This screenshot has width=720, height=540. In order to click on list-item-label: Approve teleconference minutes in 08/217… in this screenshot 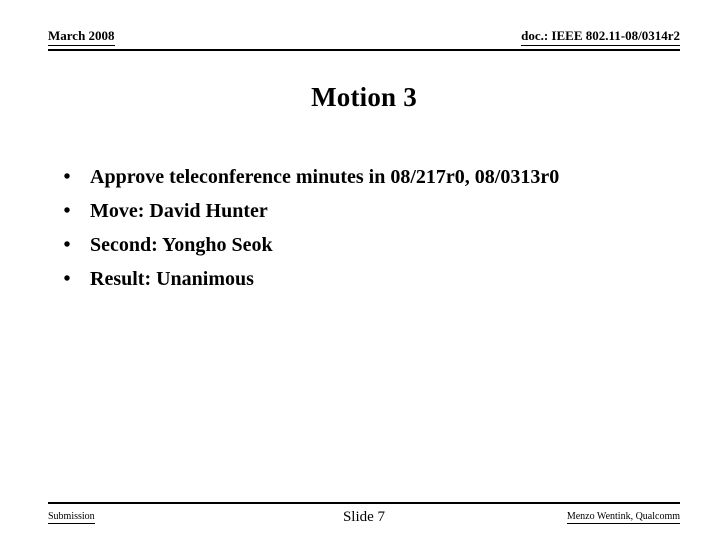, I will do `click(325, 177)`.